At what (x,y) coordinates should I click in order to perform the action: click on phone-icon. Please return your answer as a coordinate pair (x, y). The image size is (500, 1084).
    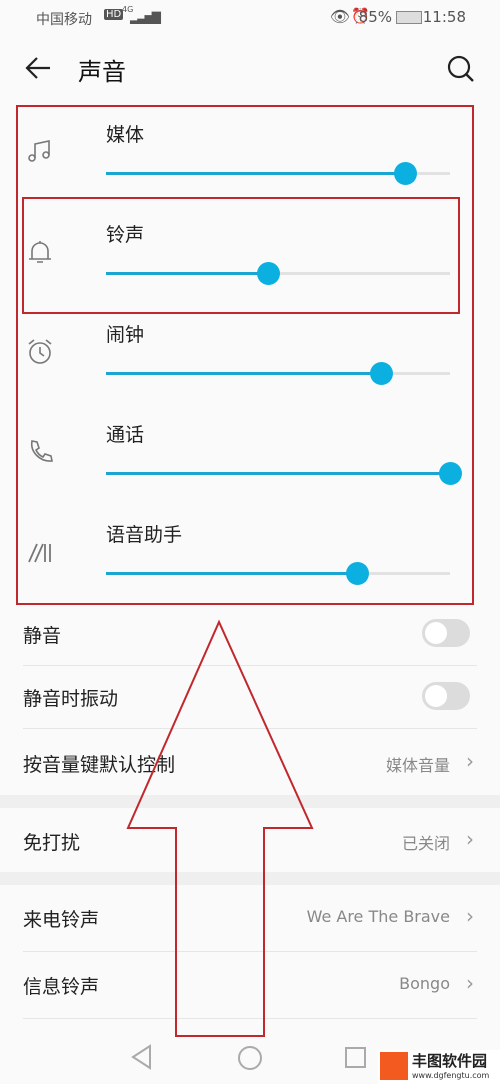
    Looking at the image, I should click on (41, 451).